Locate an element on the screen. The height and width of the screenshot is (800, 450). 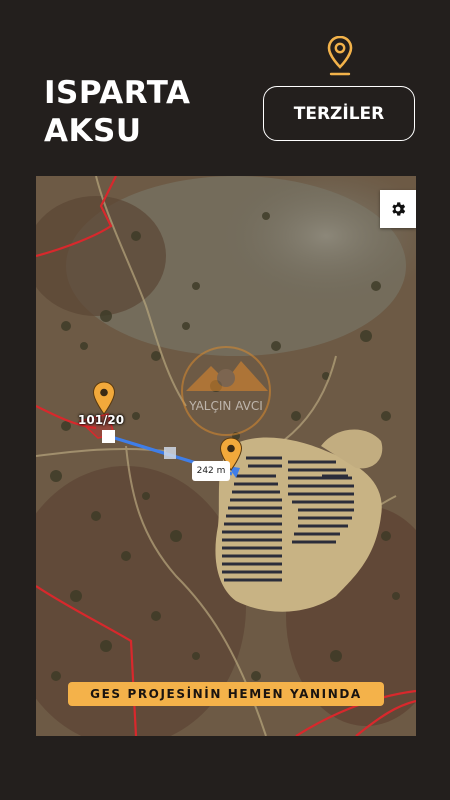
map-caption: GES PROJESİNİN HEMEN YANINDA is located at coordinates (226, 694).